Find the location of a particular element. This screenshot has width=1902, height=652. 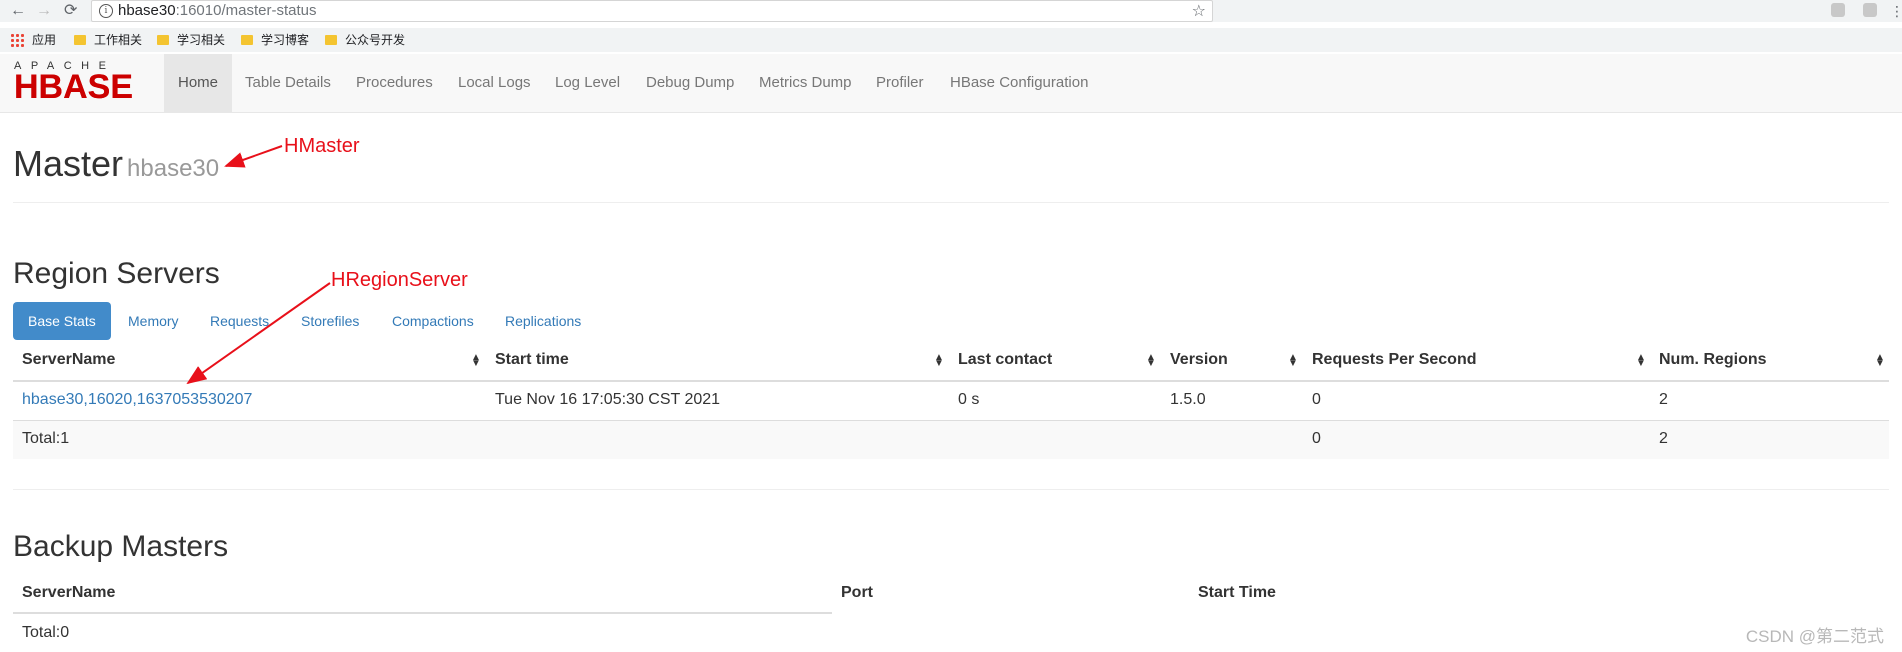

arrow-hregionserver is located at coordinates (258, 333).